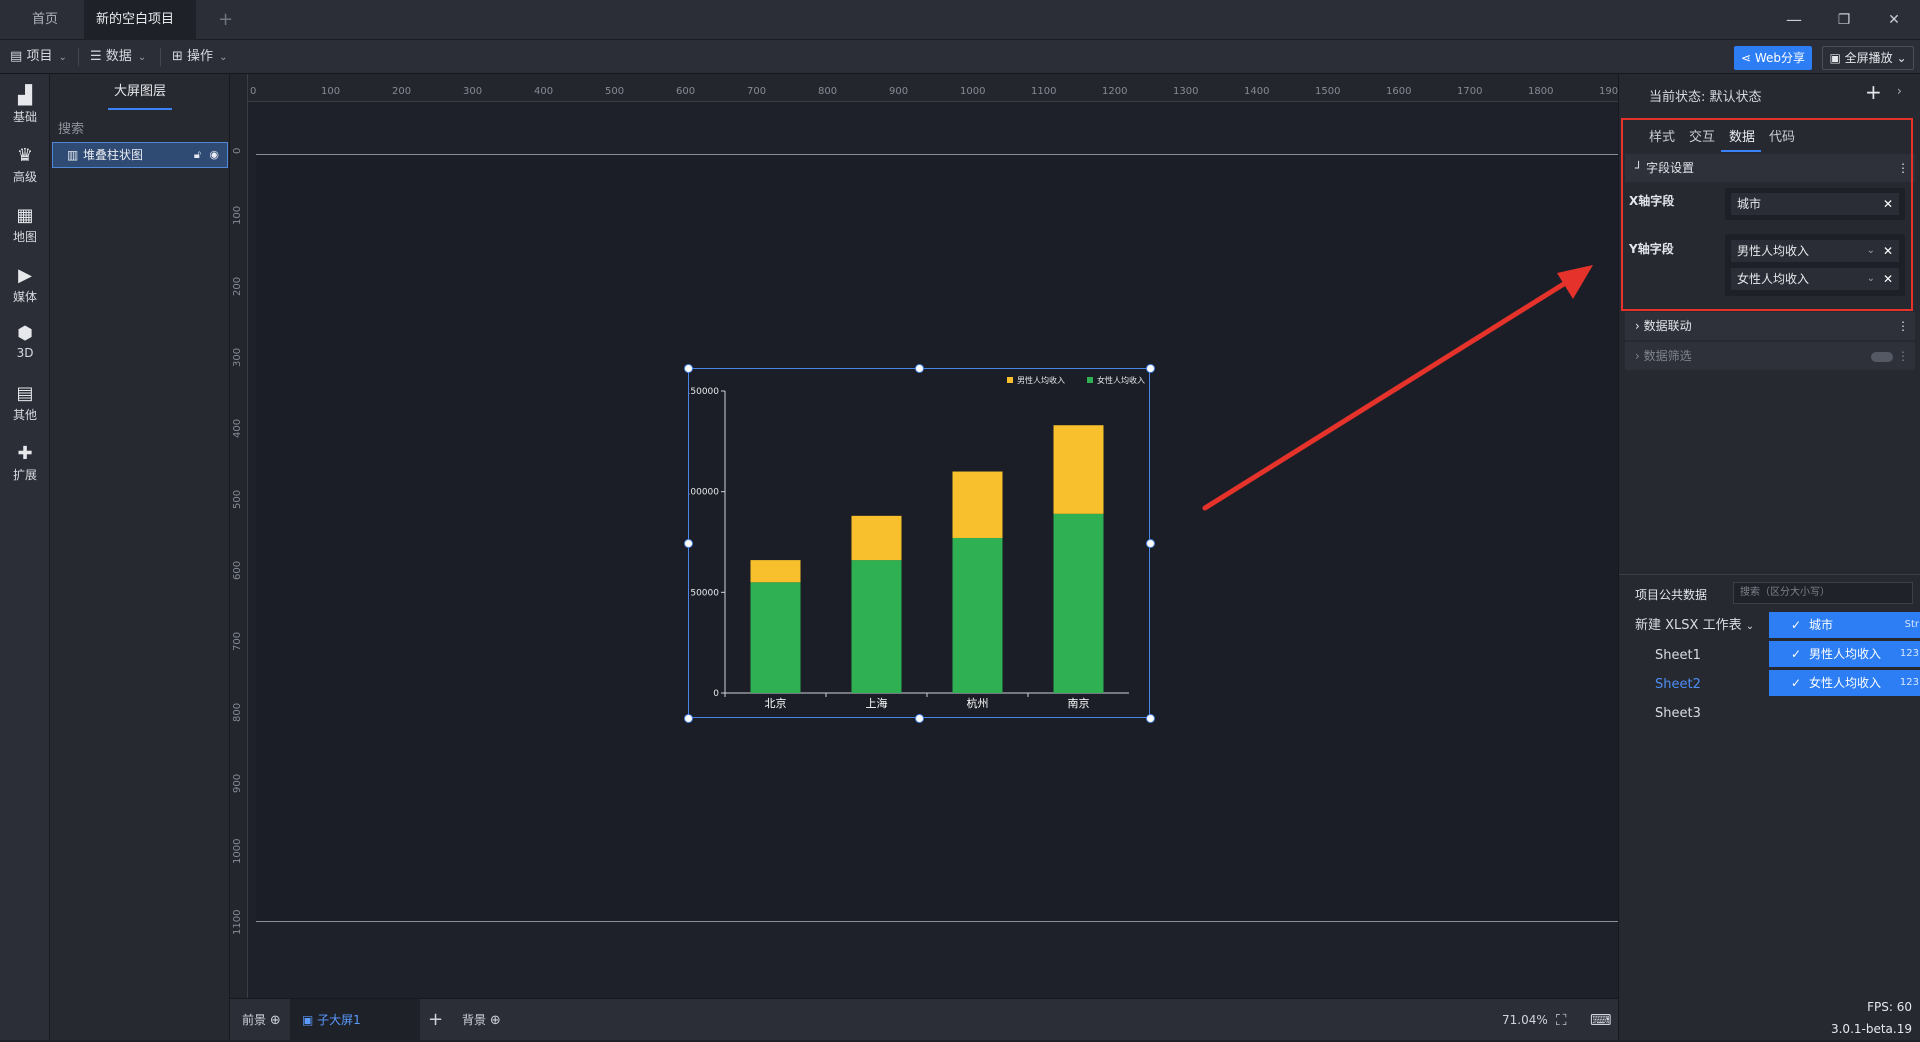 The width and height of the screenshot is (1920, 1042). Describe the element at coordinates (25, 105) in the screenshot. I see `rail-item-basic: ▟ 基础` at that location.